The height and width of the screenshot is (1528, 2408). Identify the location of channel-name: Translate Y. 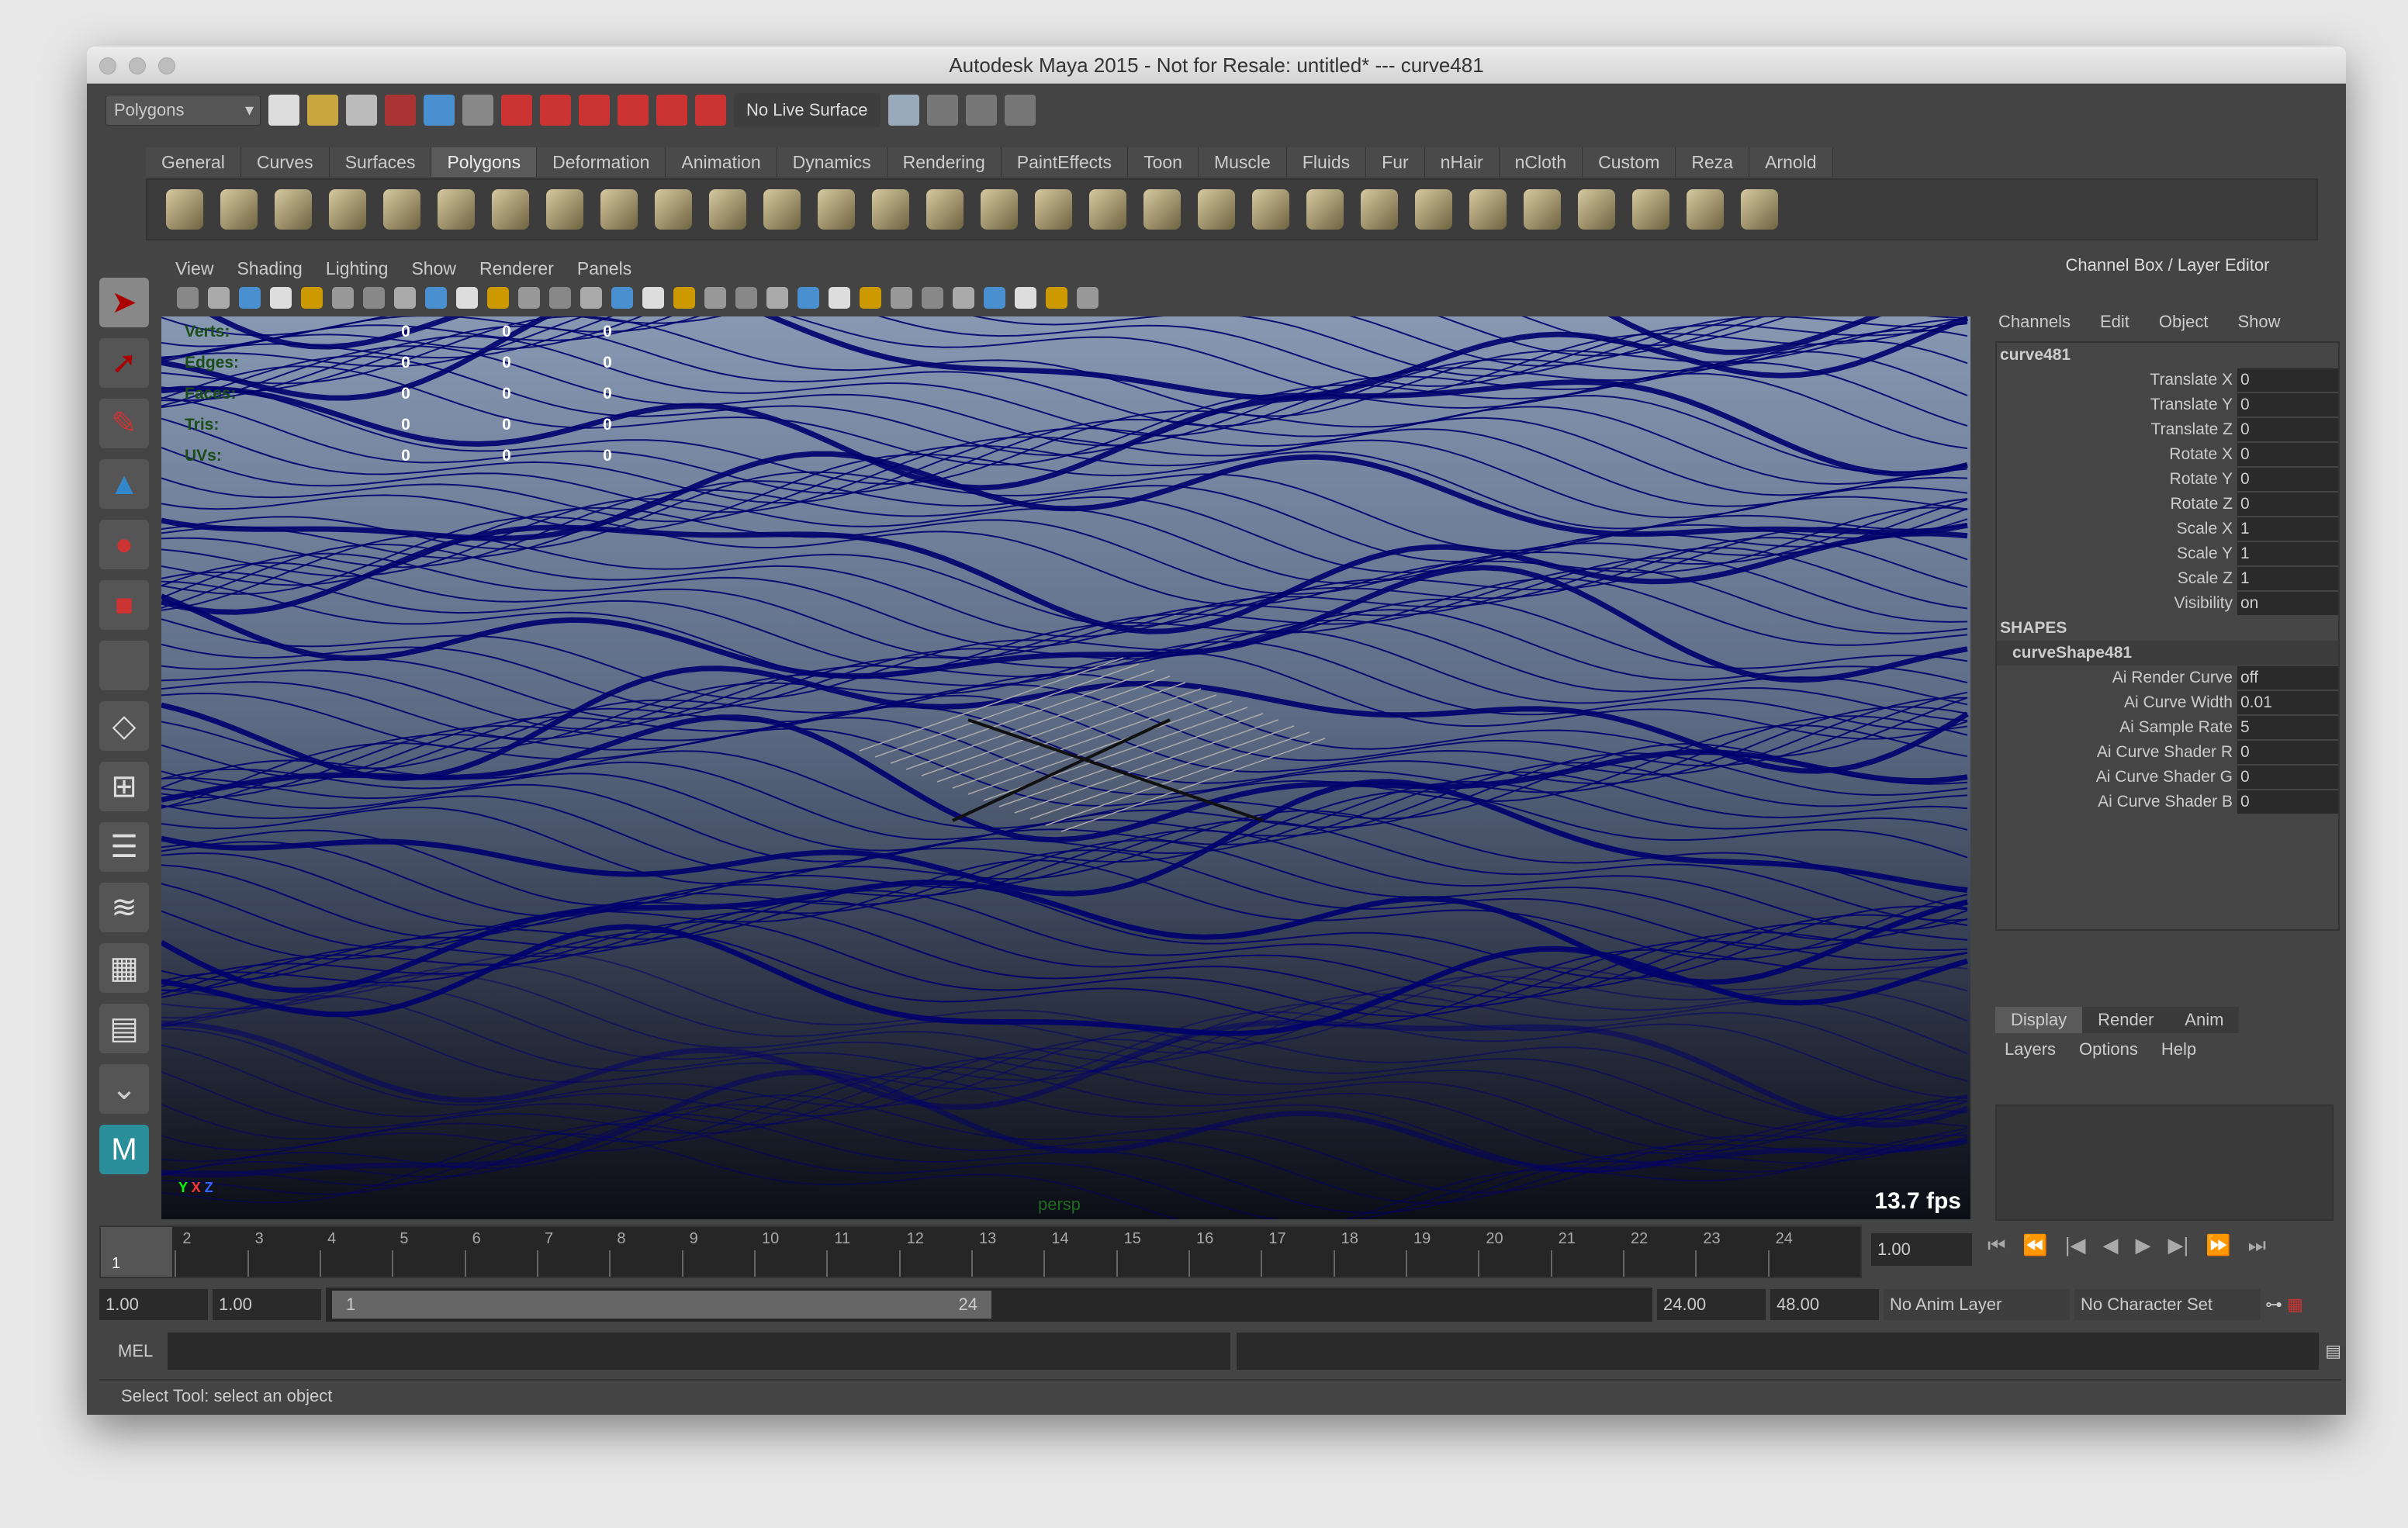
(2117, 405).